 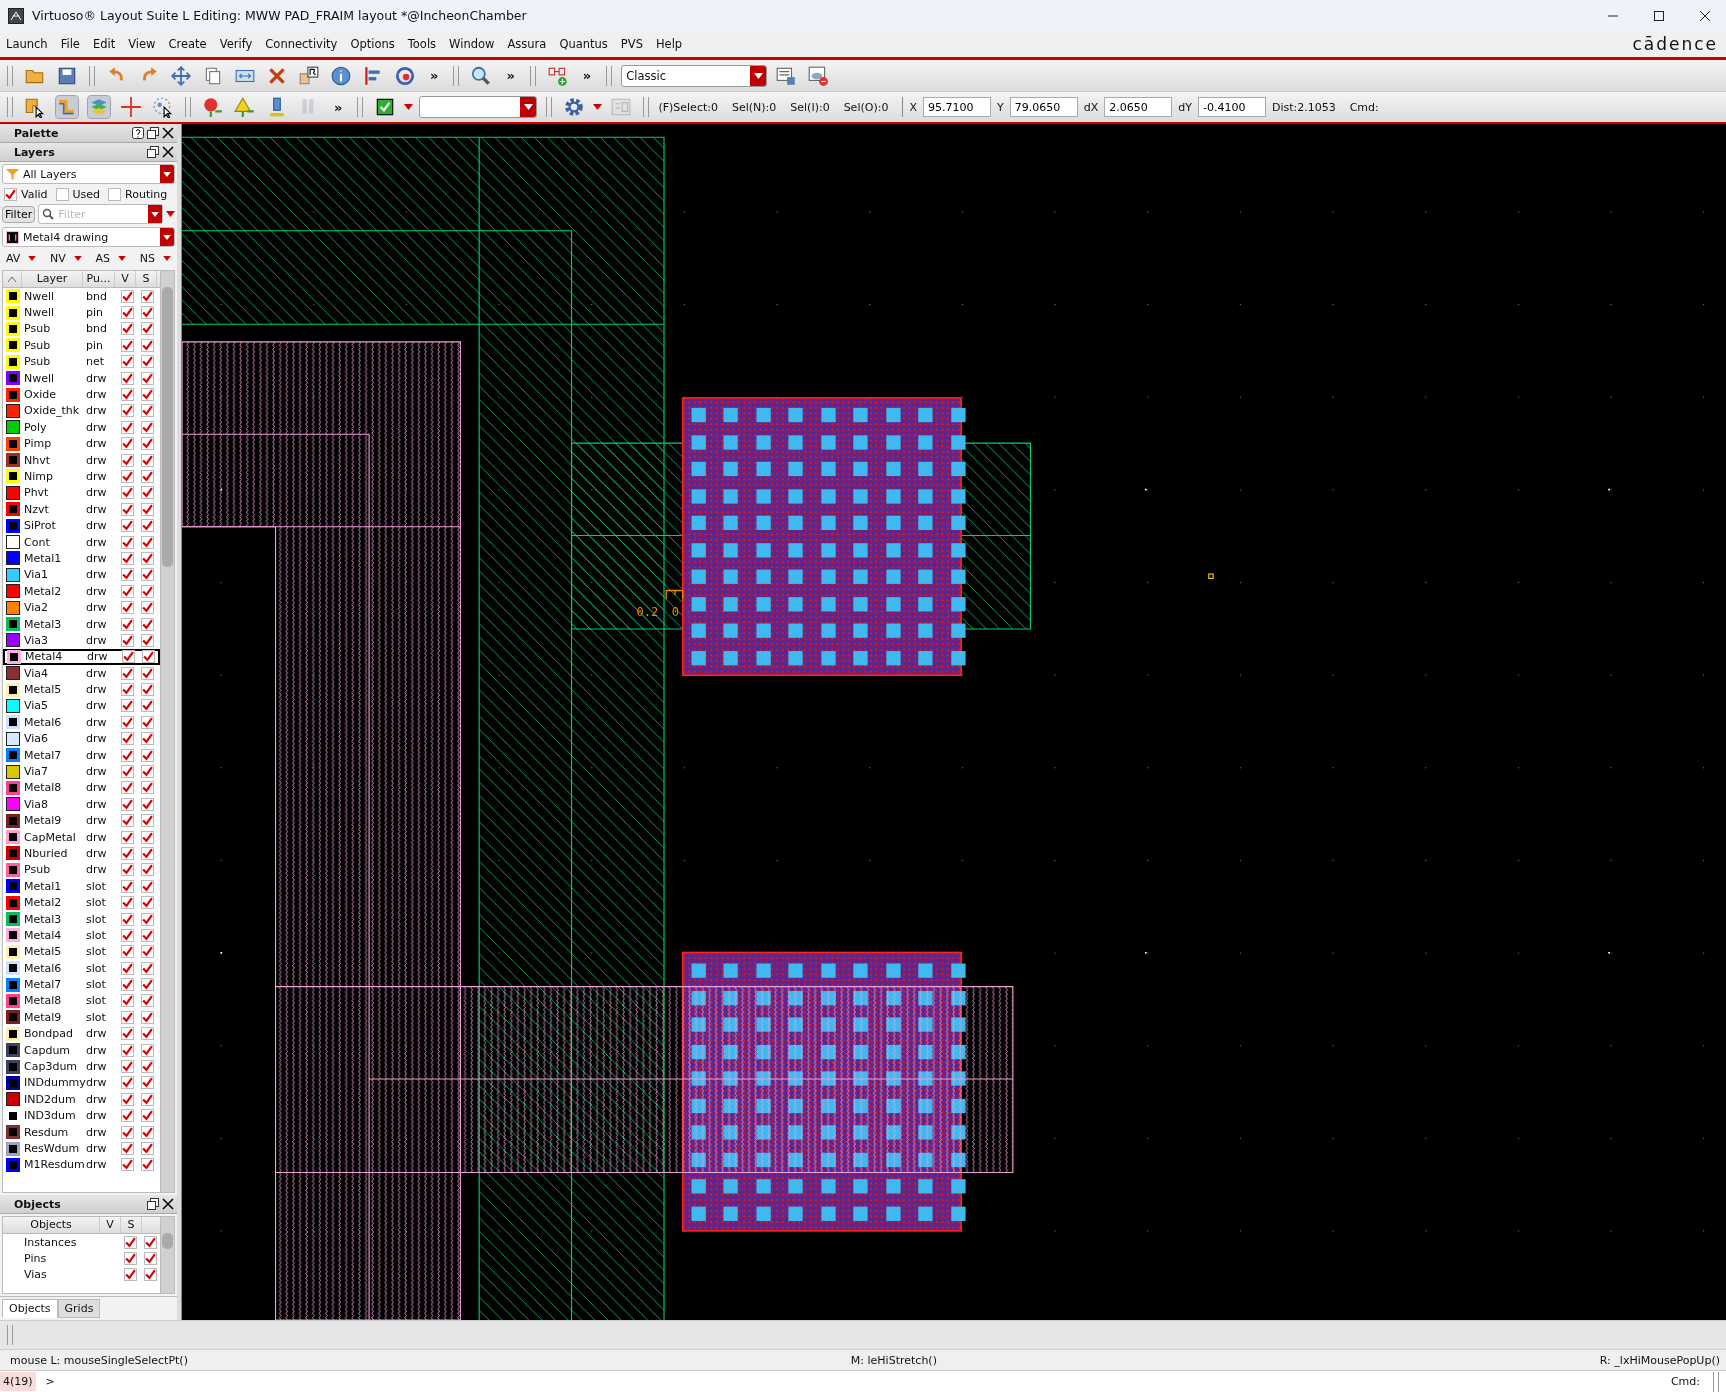 What do you see at coordinates (81, 640) in the screenshot?
I see `layer-row: Via3 drw` at bounding box center [81, 640].